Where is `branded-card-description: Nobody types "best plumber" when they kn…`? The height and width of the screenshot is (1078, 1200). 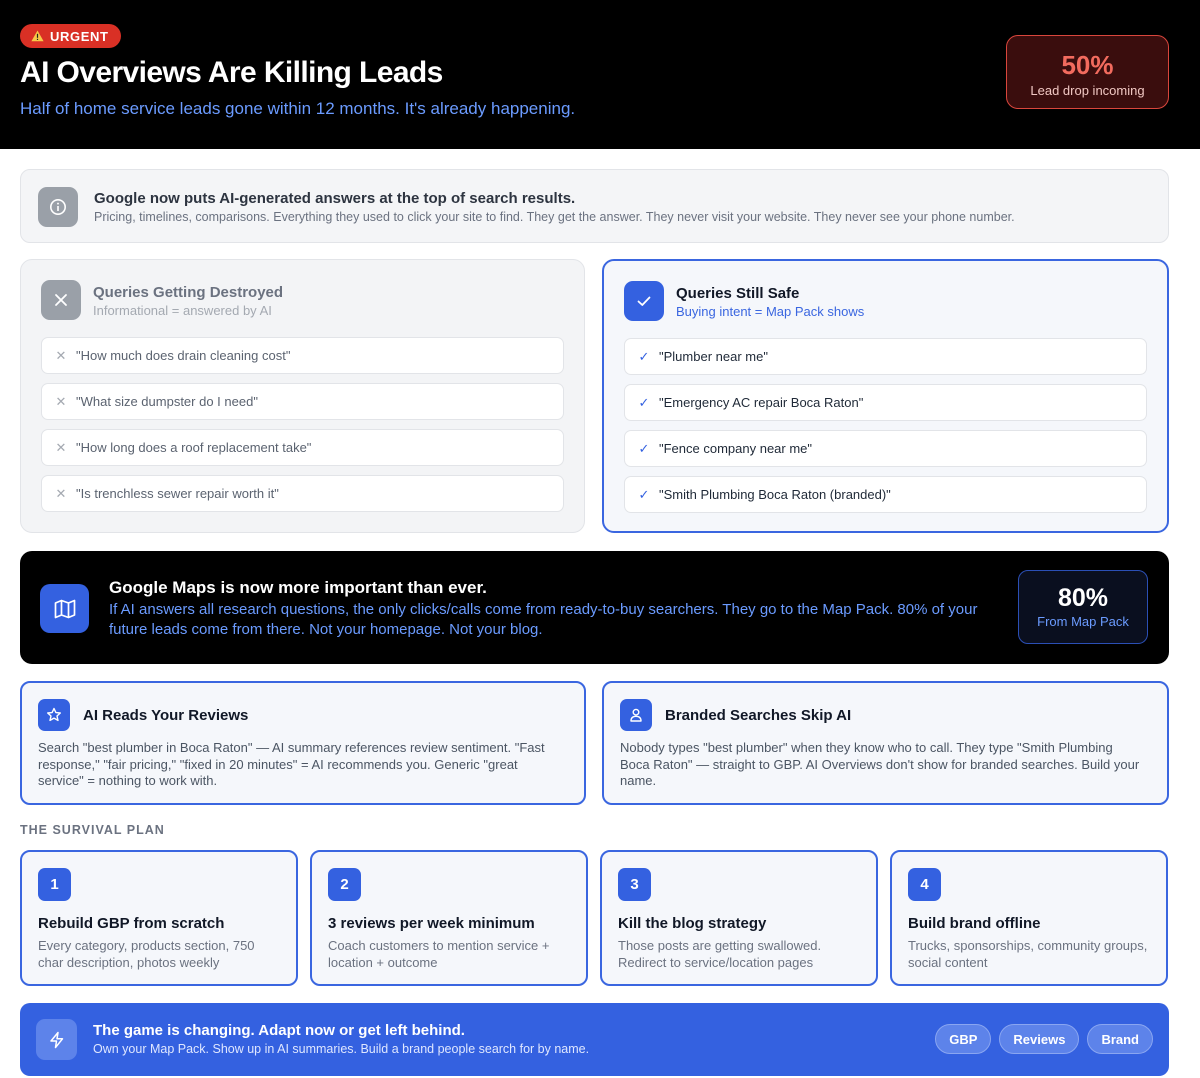 branded-card-description: Nobody types "best plumber" when they kn… is located at coordinates (880, 764).